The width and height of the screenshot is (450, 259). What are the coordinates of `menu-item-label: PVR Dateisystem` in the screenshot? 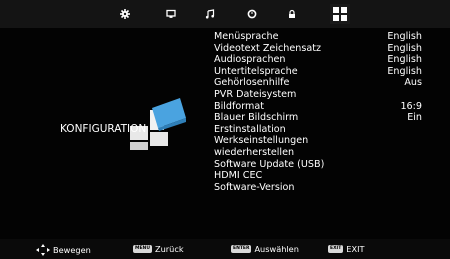 It's located at (255, 94).